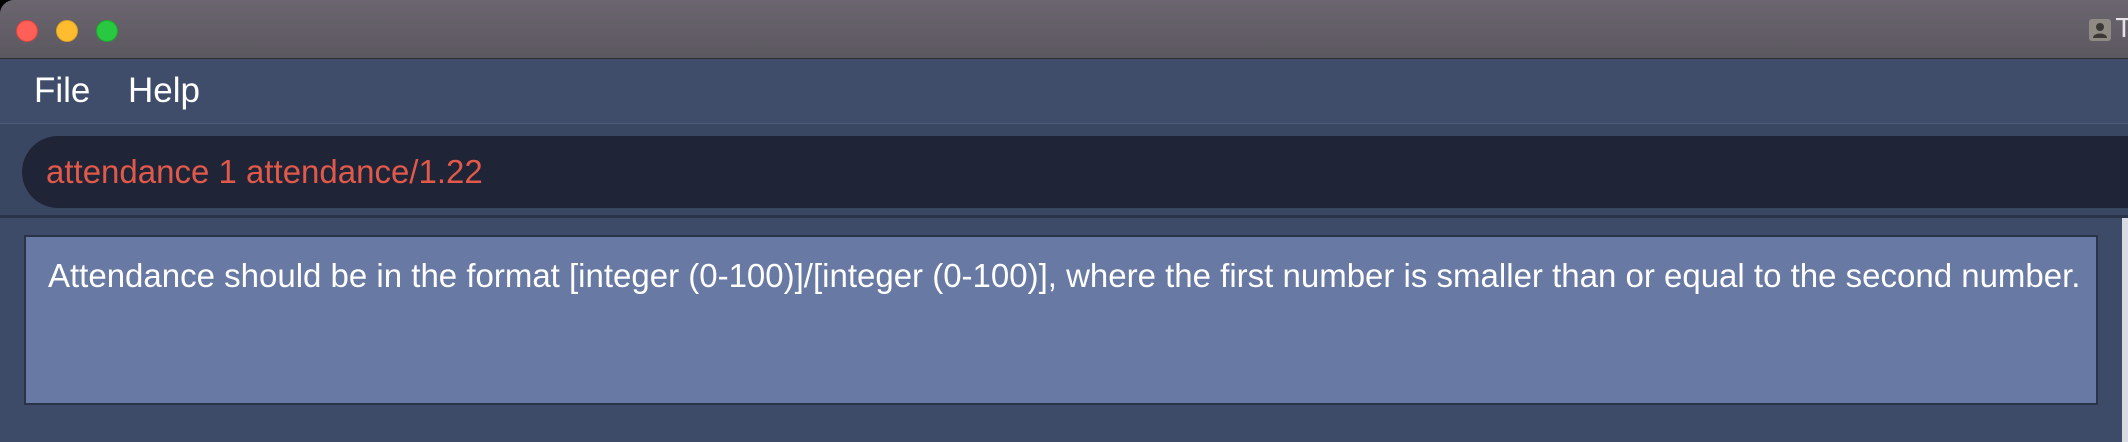 Image resolution: width=2128 pixels, height=442 pixels. I want to click on command-input-text: attendance 1 attendance/1.22, so click(264, 172).